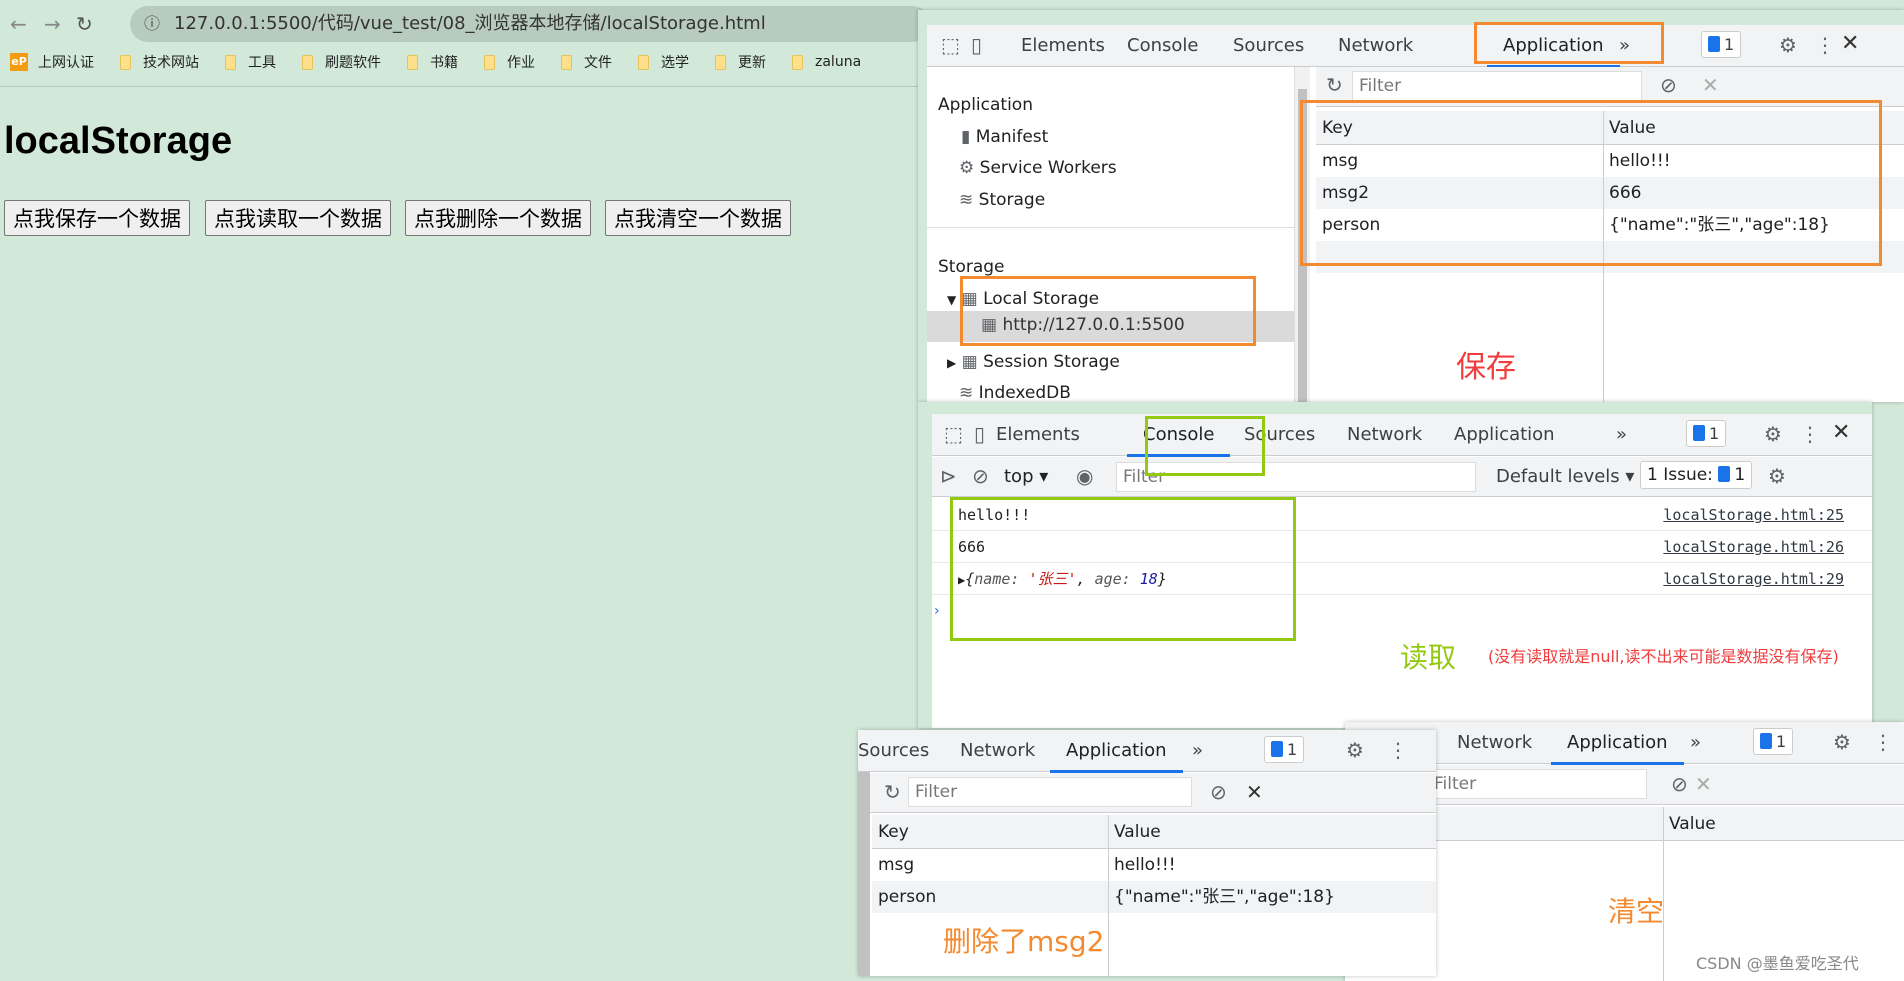  I want to click on log-levels-select: Default levels ▾, so click(1565, 476).